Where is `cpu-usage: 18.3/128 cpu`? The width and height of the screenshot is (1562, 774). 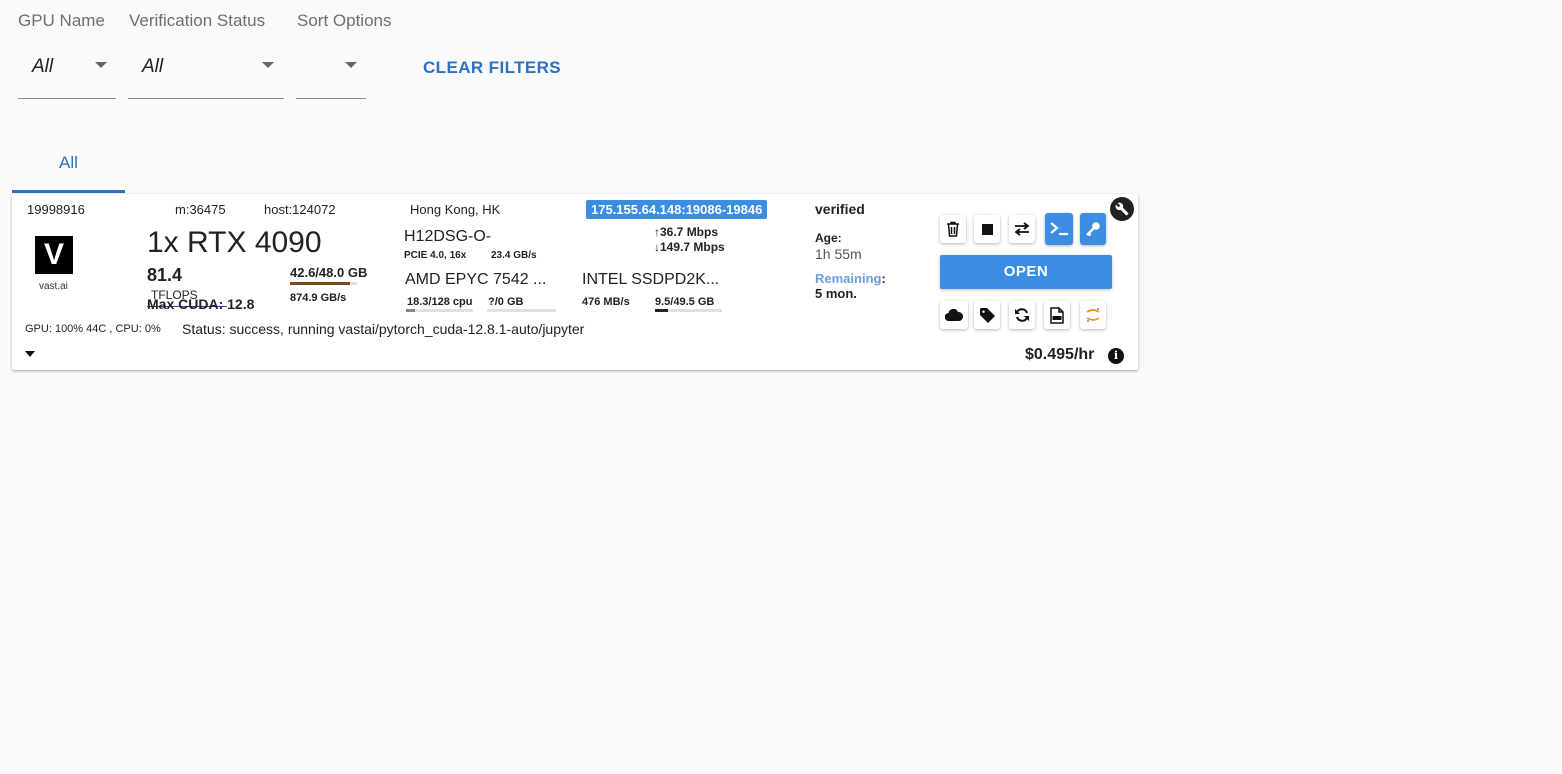
cpu-usage: 18.3/128 cpu is located at coordinates (440, 302).